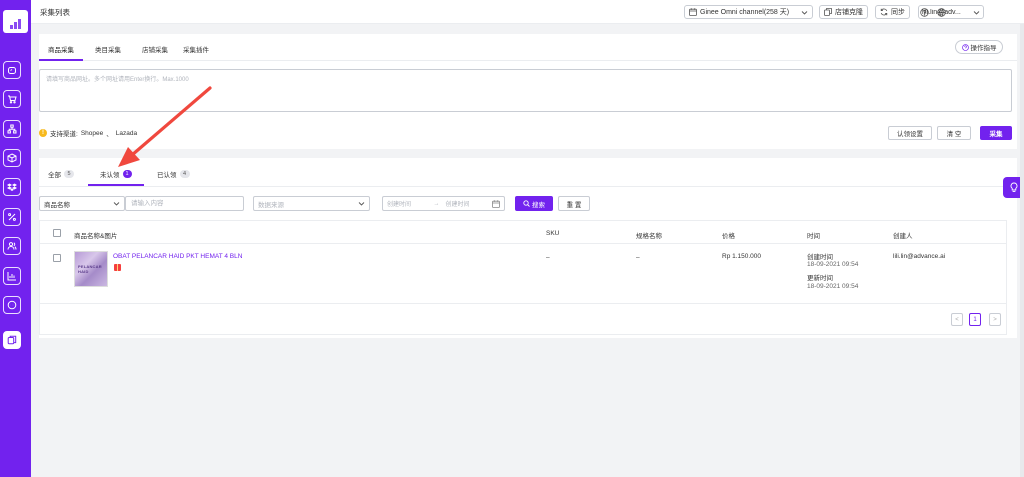 The width and height of the screenshot is (1024, 477). I want to click on channel-shopee: Shopee, so click(92, 133).